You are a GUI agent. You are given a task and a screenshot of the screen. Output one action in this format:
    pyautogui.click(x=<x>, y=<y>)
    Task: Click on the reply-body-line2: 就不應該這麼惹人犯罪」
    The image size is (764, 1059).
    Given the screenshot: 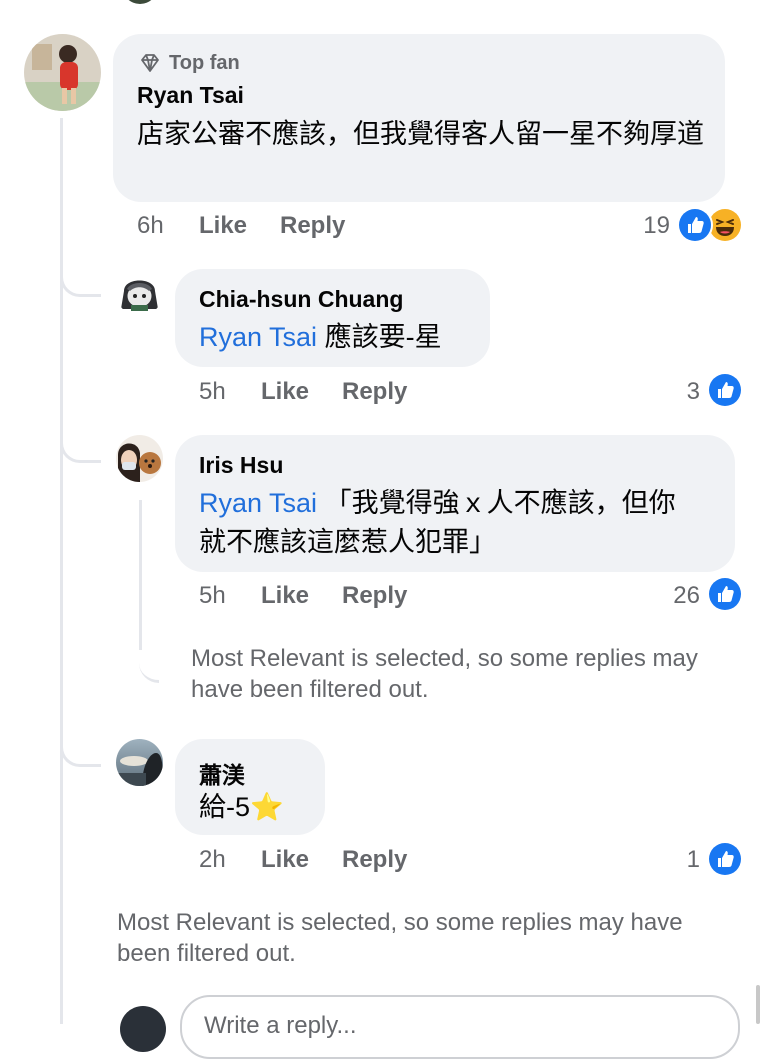 What is the action you would take?
    pyautogui.click(x=347, y=542)
    